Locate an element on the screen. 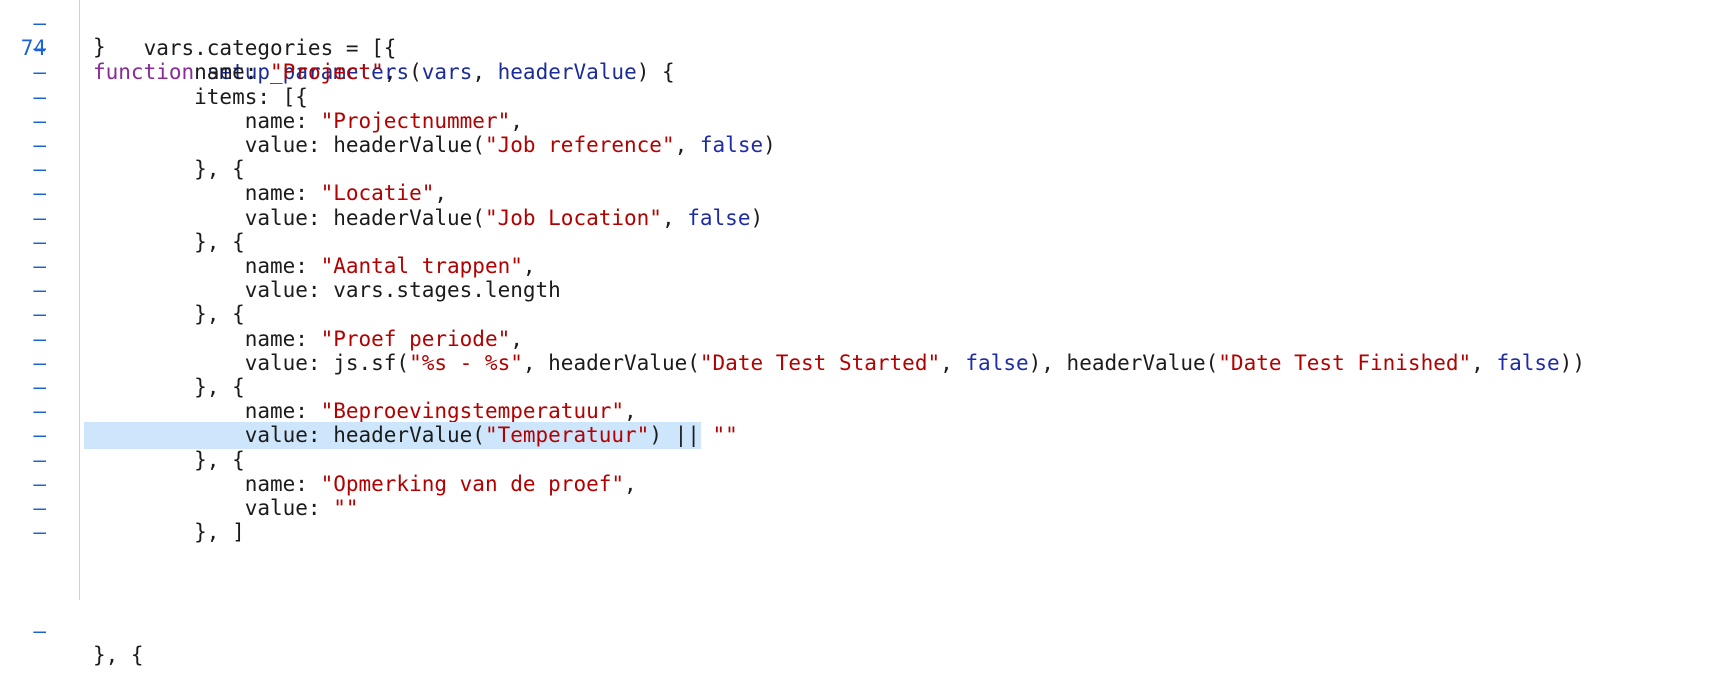 The height and width of the screenshot is (690, 1720). code-text: value: "" is located at coordinates (226, 508).